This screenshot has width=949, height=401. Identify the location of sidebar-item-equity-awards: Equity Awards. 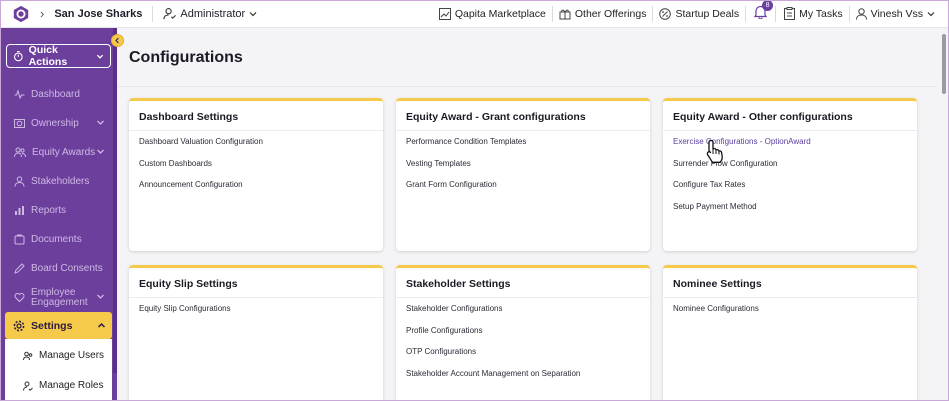
(56, 152).